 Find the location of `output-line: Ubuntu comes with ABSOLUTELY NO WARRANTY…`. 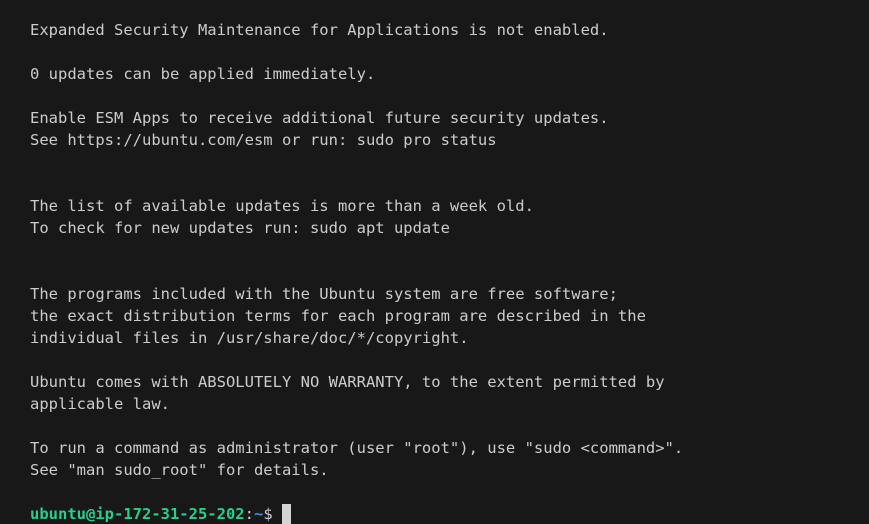

output-line: Ubuntu comes with ABSOLUTELY NO WARRANTY… is located at coordinates (347, 382).